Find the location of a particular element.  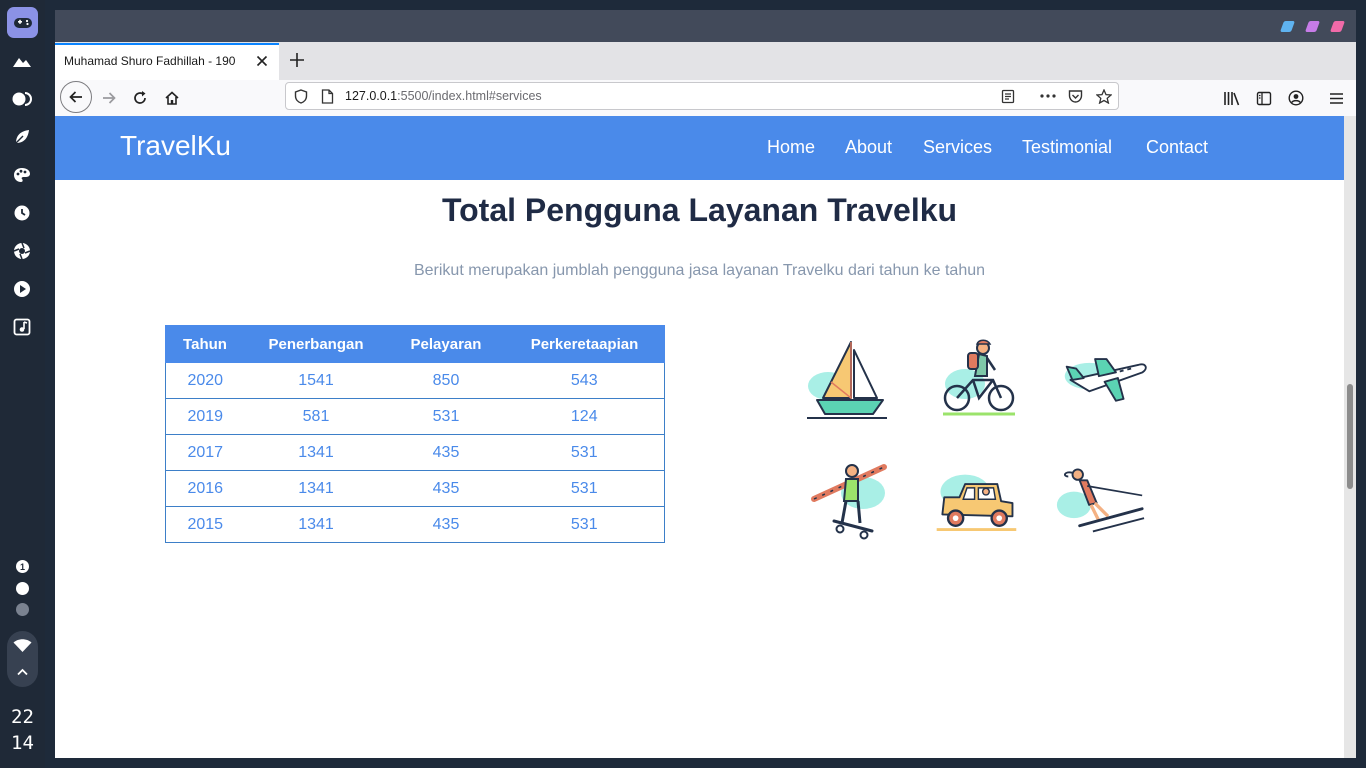

table-row: 2016 1341 435 531 is located at coordinates (415, 488).